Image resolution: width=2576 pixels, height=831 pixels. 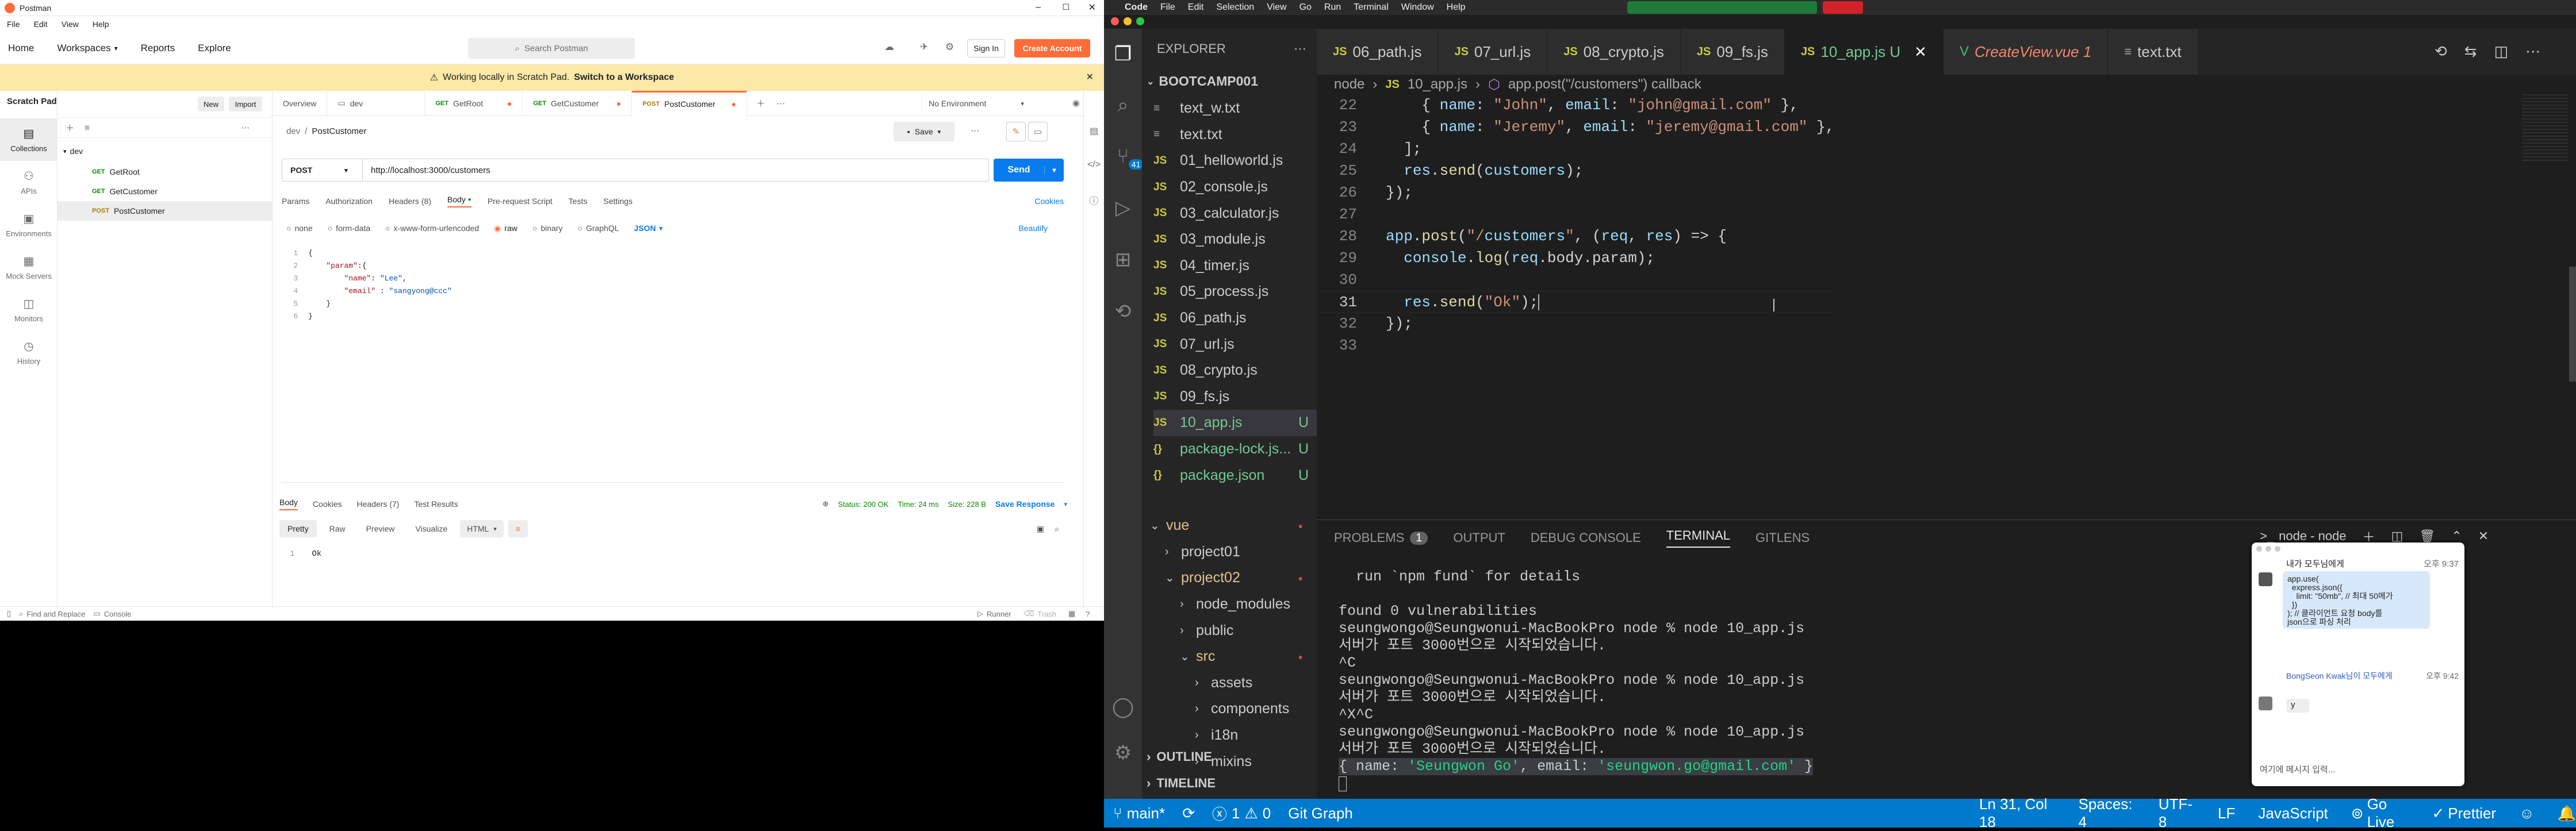 What do you see at coordinates (520, 201) in the screenshot?
I see `subtab-prerequest: Pre-request Script` at bounding box center [520, 201].